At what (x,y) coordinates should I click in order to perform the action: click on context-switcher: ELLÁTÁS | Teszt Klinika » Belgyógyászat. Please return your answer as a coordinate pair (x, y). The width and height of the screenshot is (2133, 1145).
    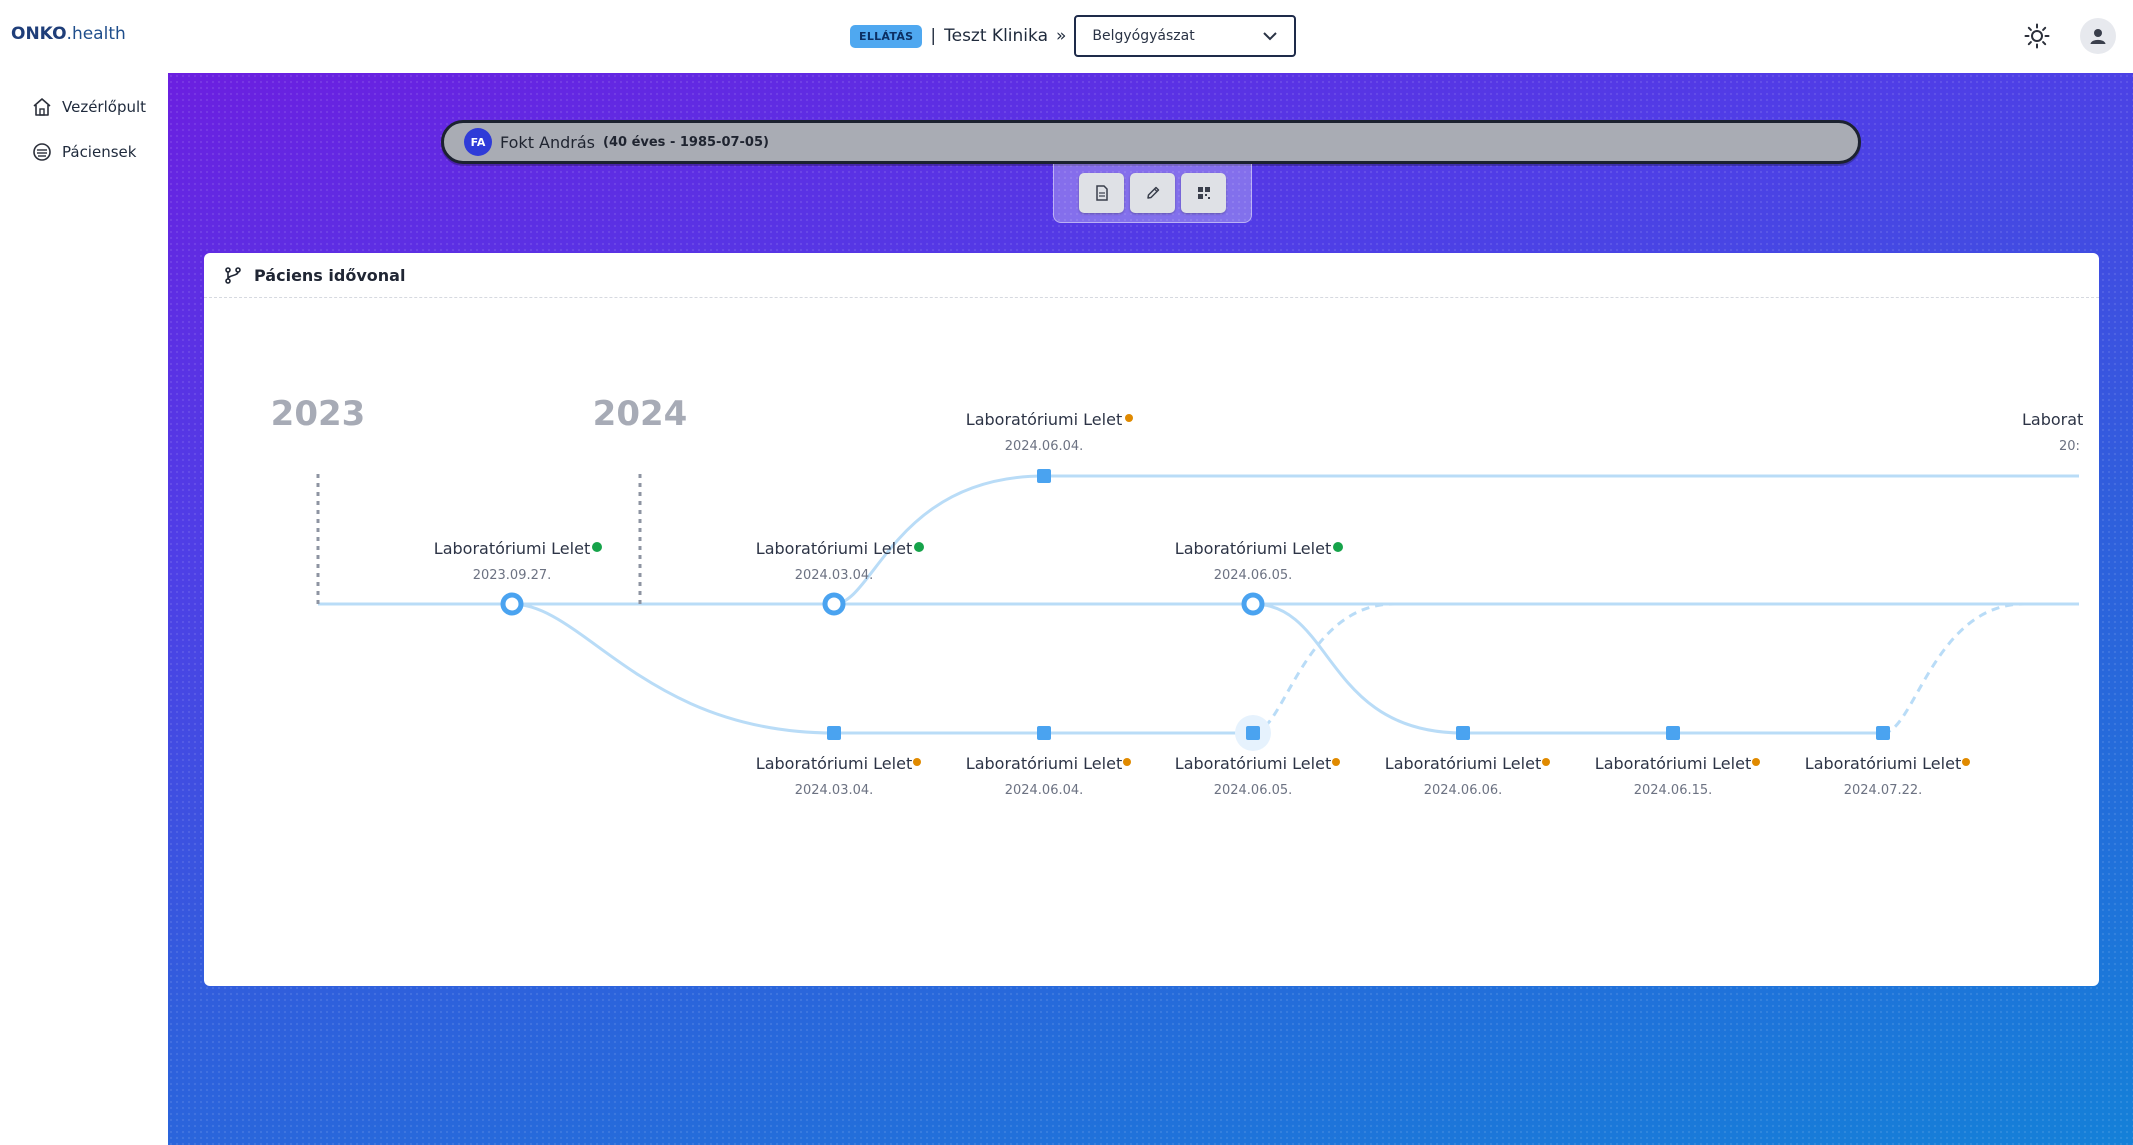
    Looking at the image, I should click on (1073, 36).